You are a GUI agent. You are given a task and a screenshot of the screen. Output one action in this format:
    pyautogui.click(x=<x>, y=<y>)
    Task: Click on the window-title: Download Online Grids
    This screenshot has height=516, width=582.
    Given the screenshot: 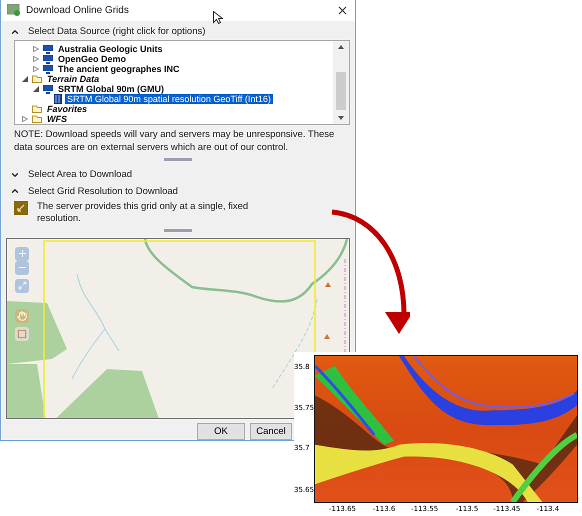 What is the action you would take?
    pyautogui.click(x=78, y=10)
    